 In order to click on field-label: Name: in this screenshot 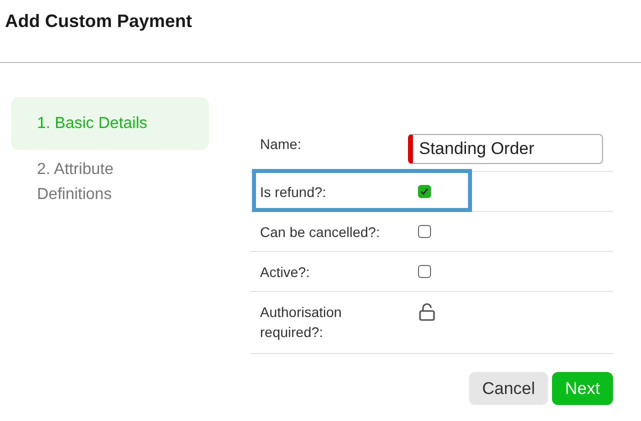, I will do `click(281, 144)`.